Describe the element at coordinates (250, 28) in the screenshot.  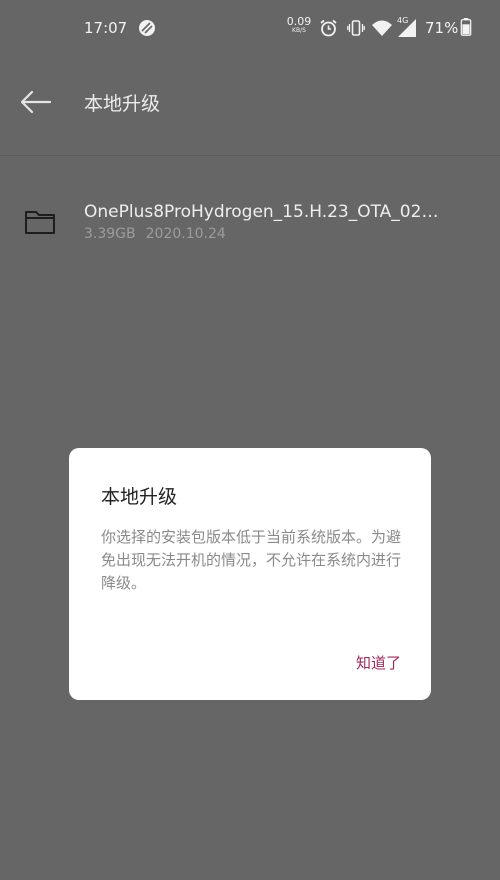
I see `status-bar: 17:07 0.09 KB/S 4G 71%` at that location.